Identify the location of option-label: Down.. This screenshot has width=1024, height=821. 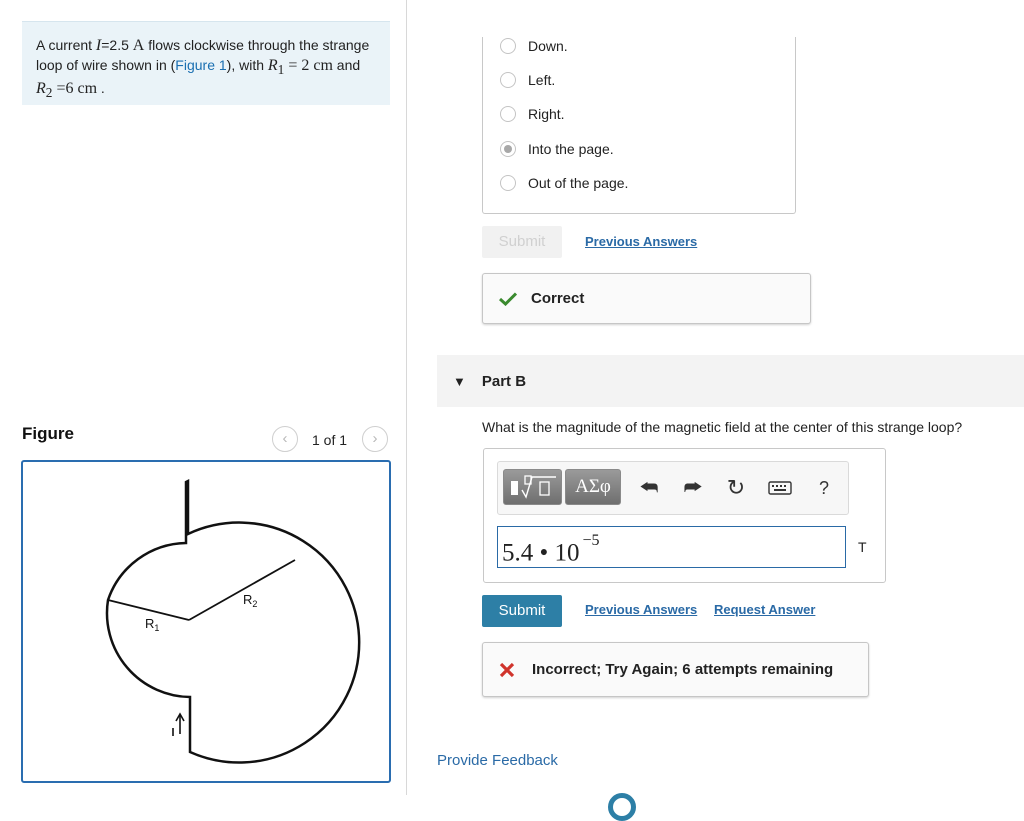
(548, 46).